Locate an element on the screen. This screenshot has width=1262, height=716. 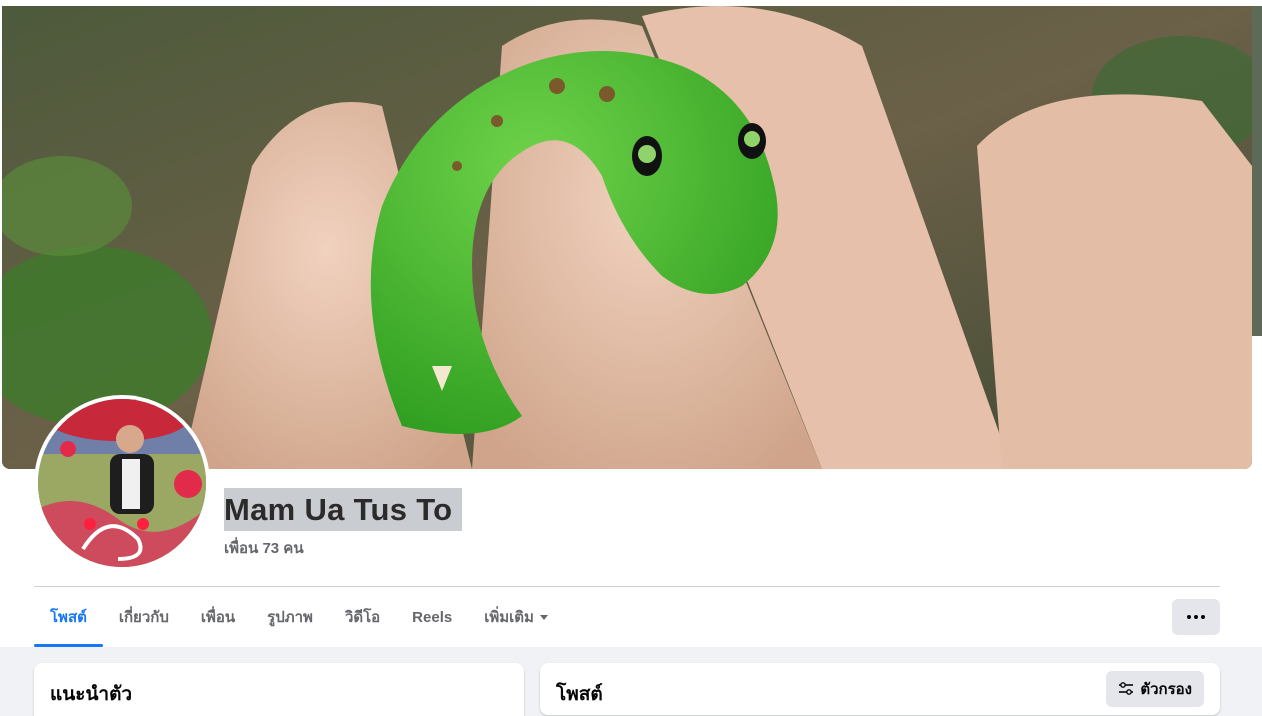
avatar-image is located at coordinates (122, 483).